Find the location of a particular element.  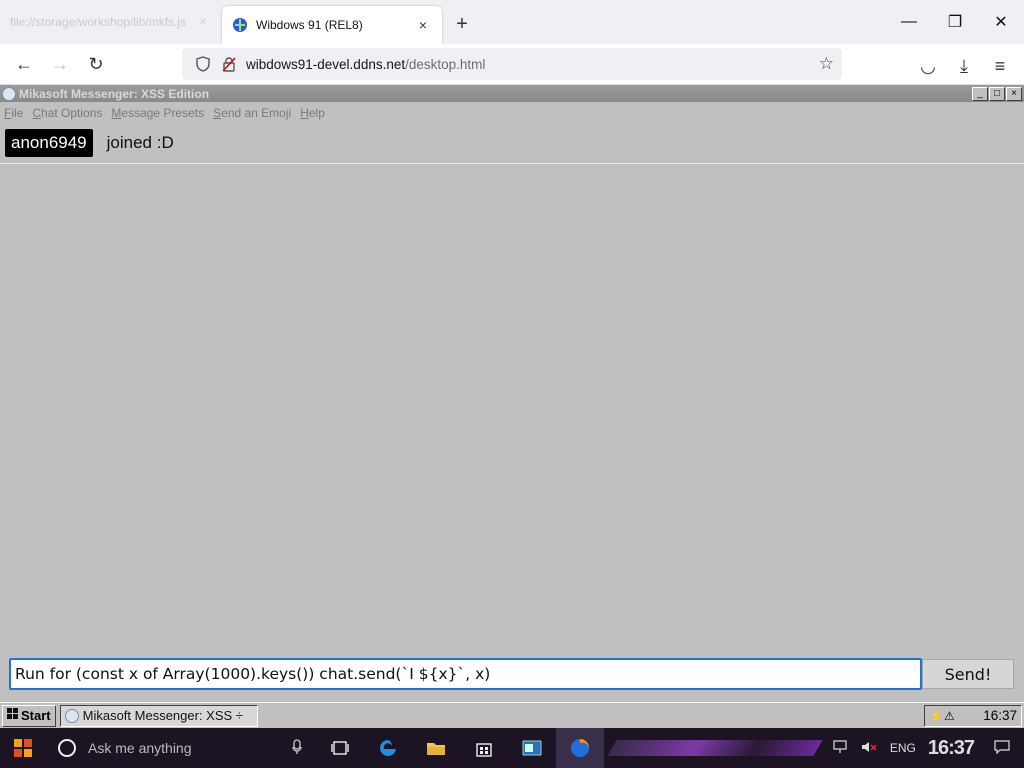

w91-clock: 16:37 is located at coordinates (1000, 715).